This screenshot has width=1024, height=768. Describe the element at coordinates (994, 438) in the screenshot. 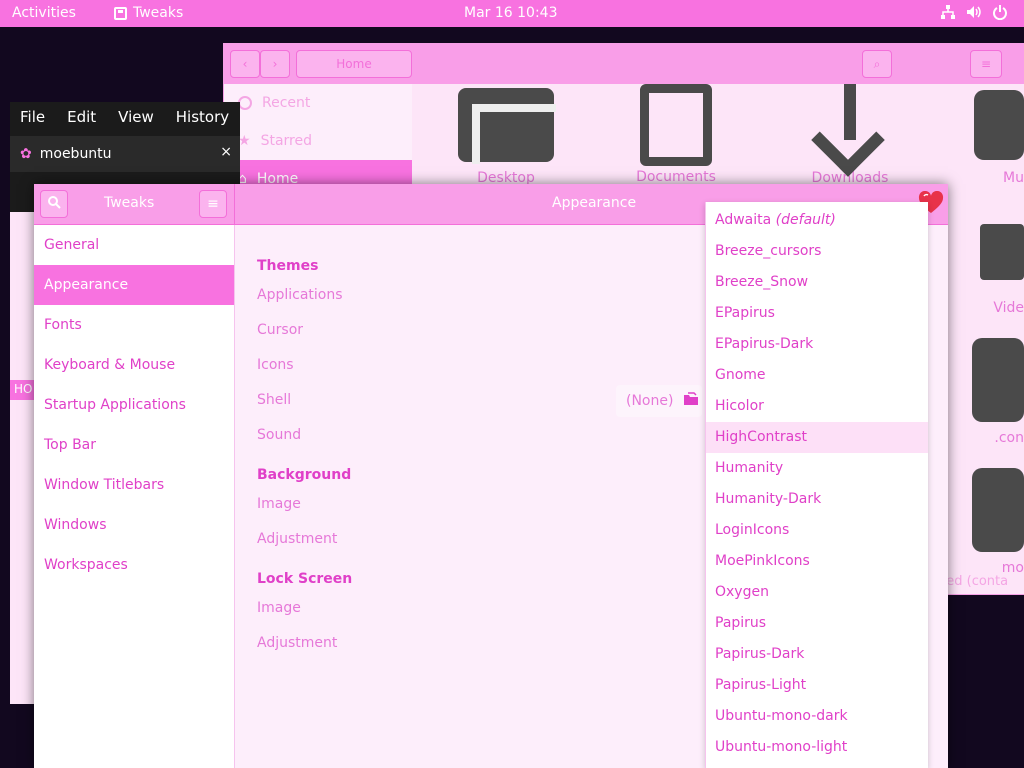

I see `file-label-config: .con` at that location.